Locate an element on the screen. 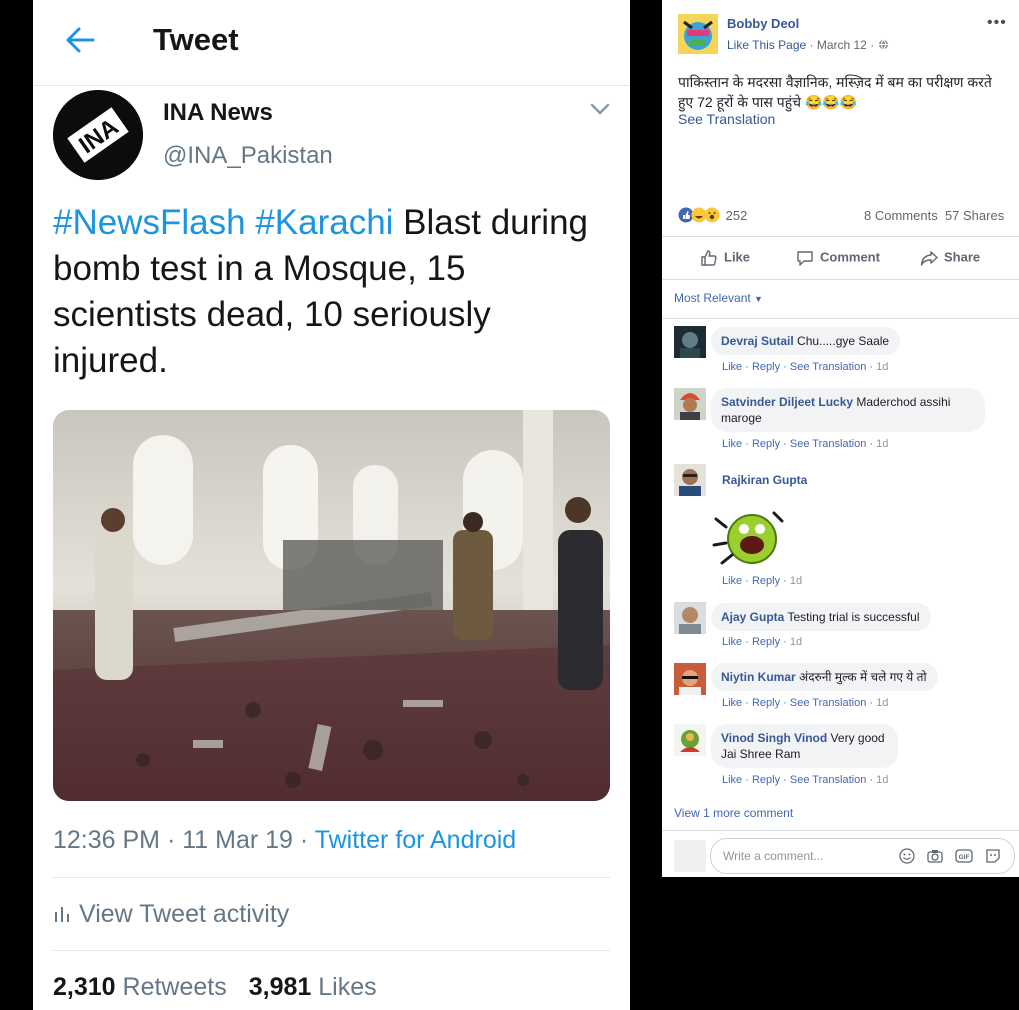  share-button: Share is located at coordinates (950, 258).